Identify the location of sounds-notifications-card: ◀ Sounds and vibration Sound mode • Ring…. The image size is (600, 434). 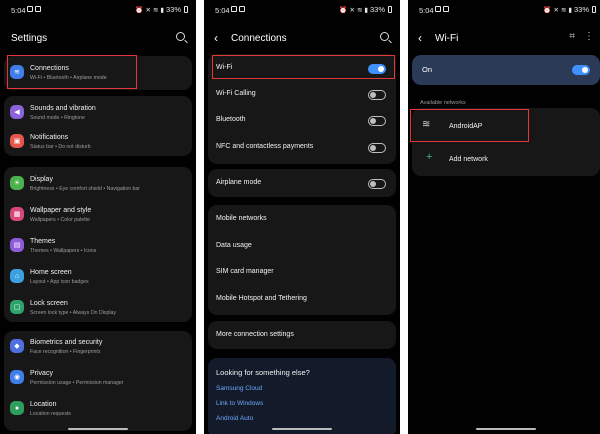
(98, 126).